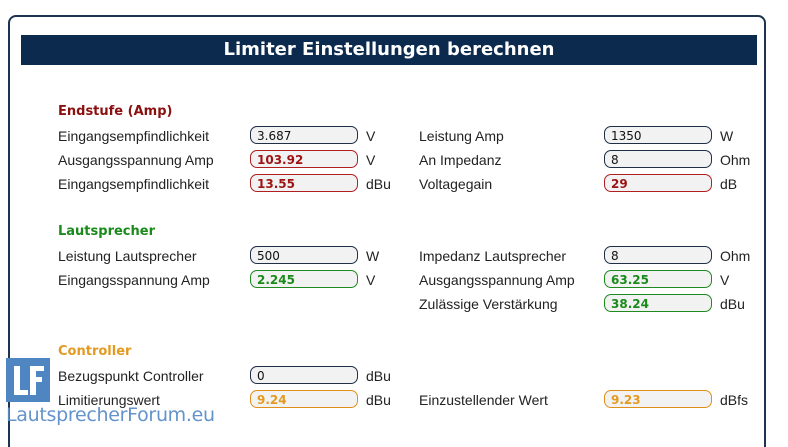 This screenshot has height=447, width=788. I want to click on speaker-output-voltage-field: 63.25, so click(658, 279).